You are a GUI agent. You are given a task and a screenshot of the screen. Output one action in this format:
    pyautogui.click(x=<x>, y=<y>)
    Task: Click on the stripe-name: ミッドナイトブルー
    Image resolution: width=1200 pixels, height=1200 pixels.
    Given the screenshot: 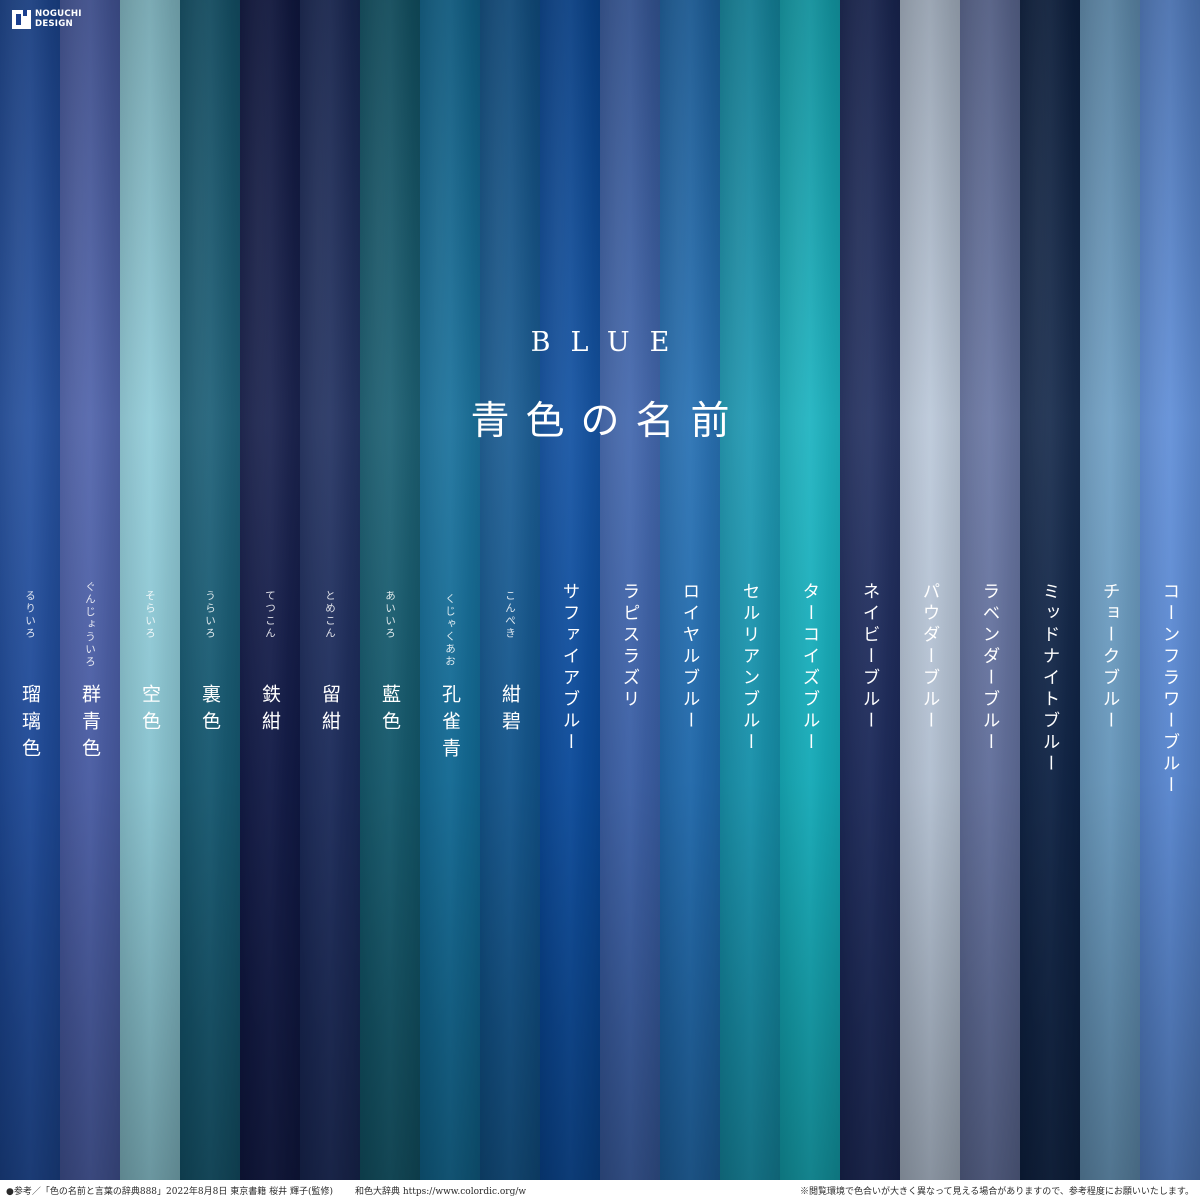 What is the action you would take?
    pyautogui.click(x=1050, y=679)
    